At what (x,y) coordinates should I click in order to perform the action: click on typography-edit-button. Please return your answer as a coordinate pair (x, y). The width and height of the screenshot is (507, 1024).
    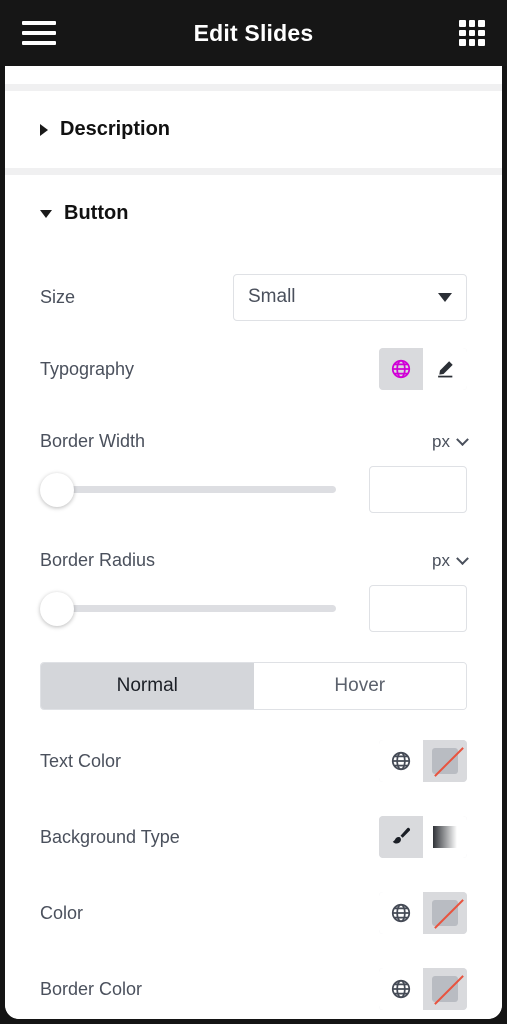
    Looking at the image, I should click on (445, 369).